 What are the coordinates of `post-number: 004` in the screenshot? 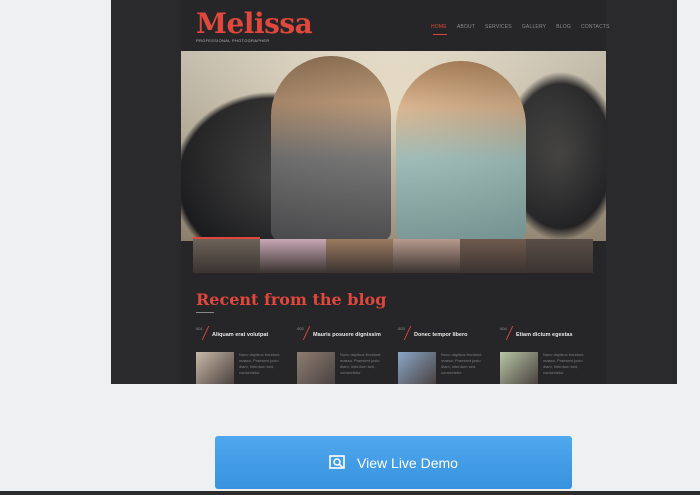 It's located at (503, 328).